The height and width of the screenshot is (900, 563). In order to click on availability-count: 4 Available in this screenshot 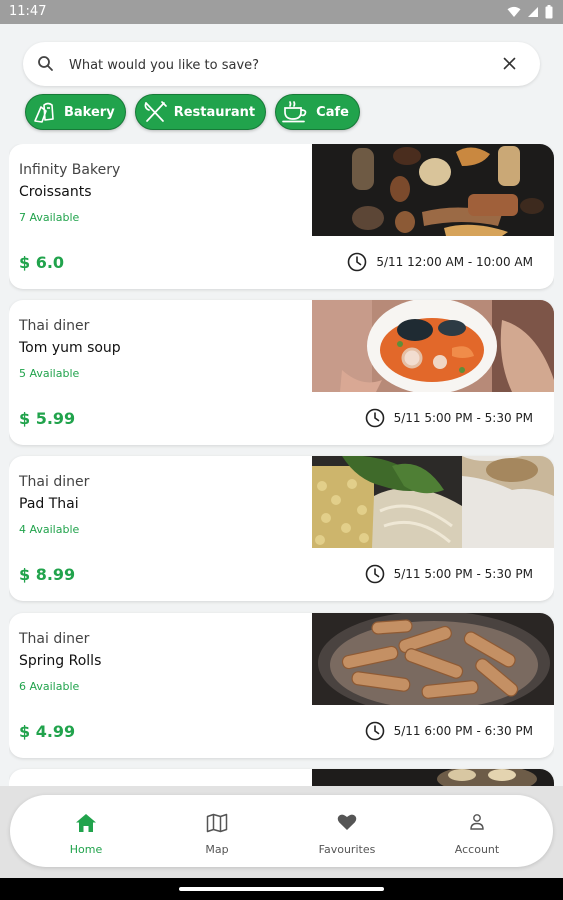, I will do `click(49, 529)`.